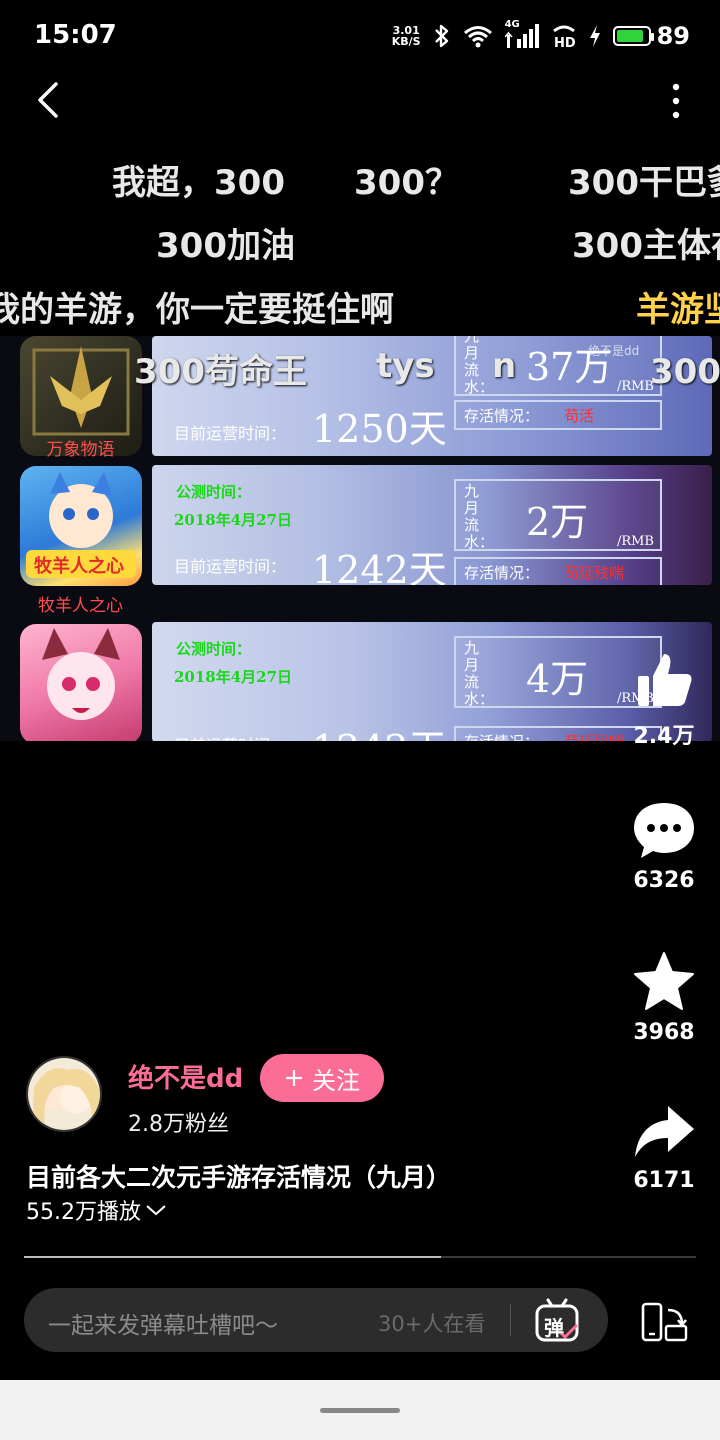 This screenshot has height=1440, width=720. I want to click on game-name: 牧羊人之心, so click(80, 606).